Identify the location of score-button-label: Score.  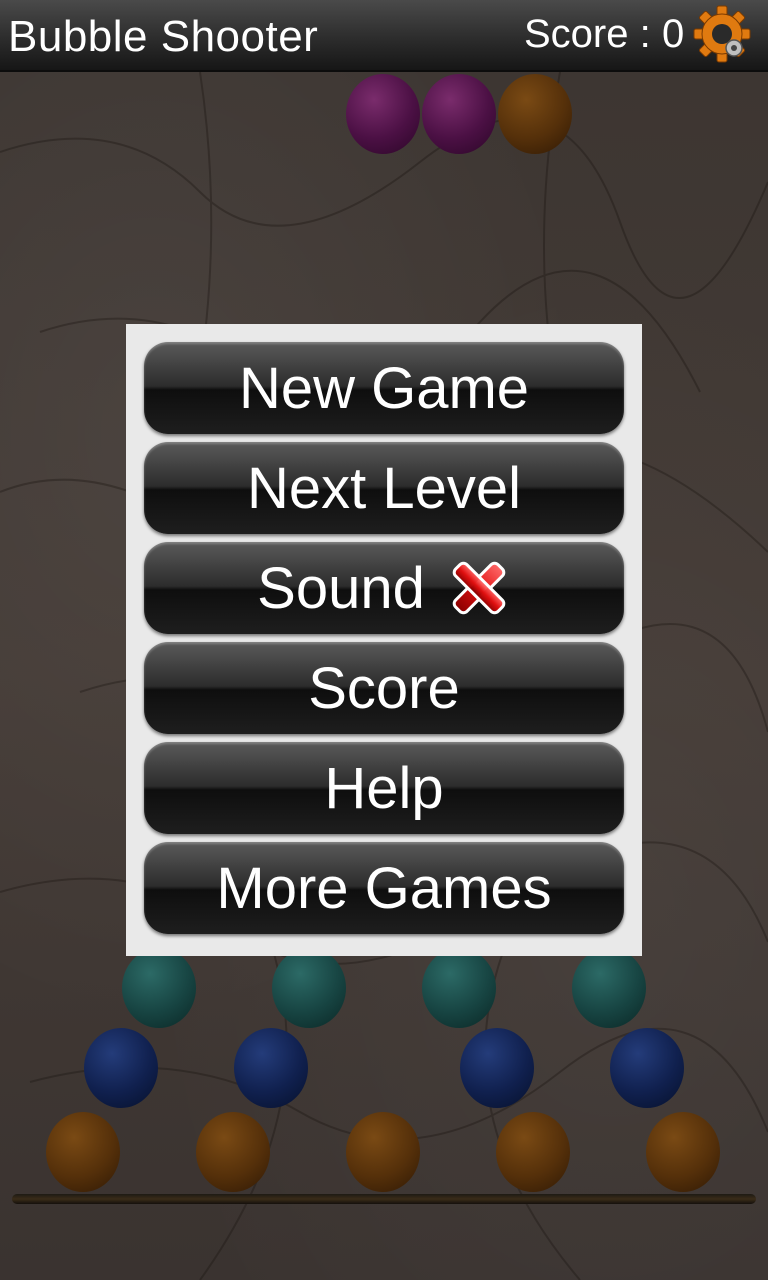
(384, 688).